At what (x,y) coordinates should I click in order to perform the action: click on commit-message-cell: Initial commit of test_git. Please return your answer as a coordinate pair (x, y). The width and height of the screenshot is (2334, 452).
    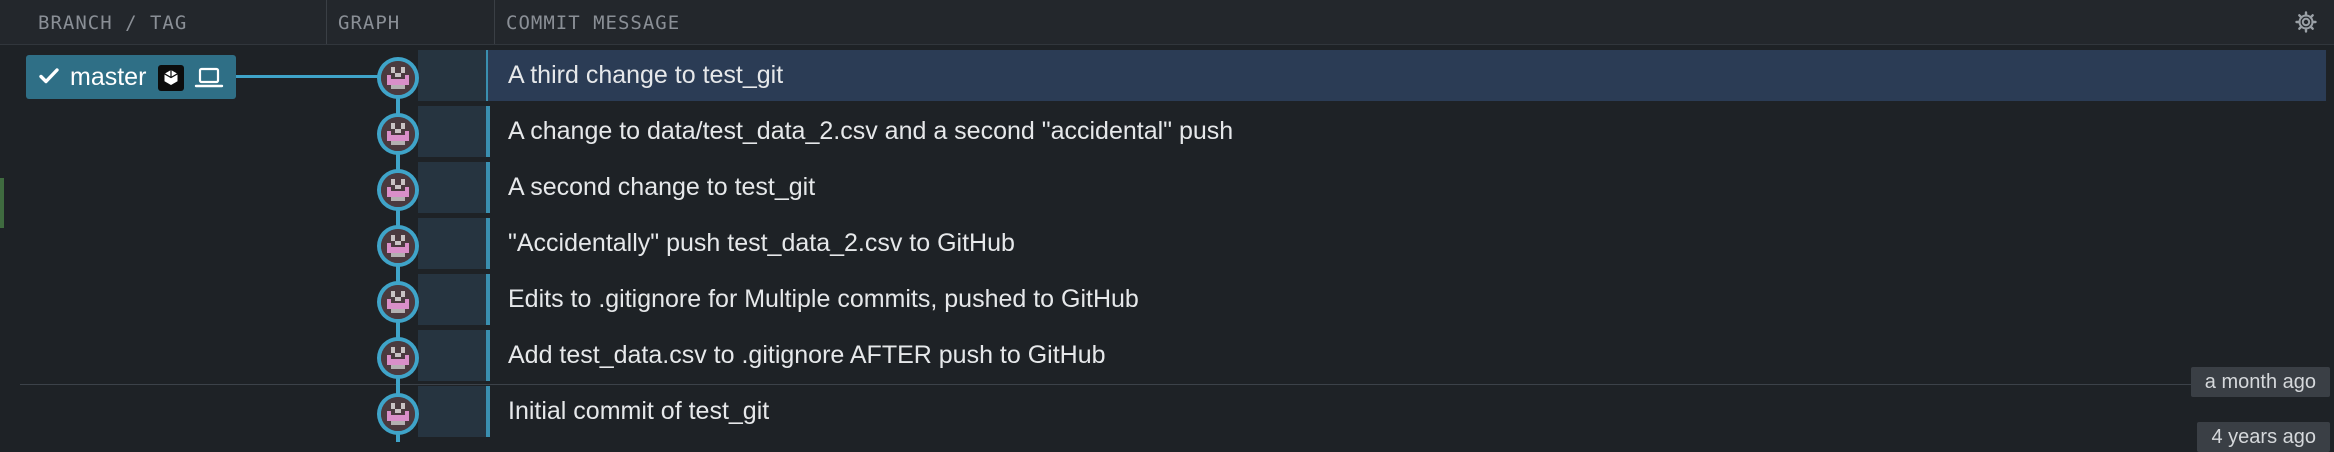
    Looking at the image, I should click on (1407, 411).